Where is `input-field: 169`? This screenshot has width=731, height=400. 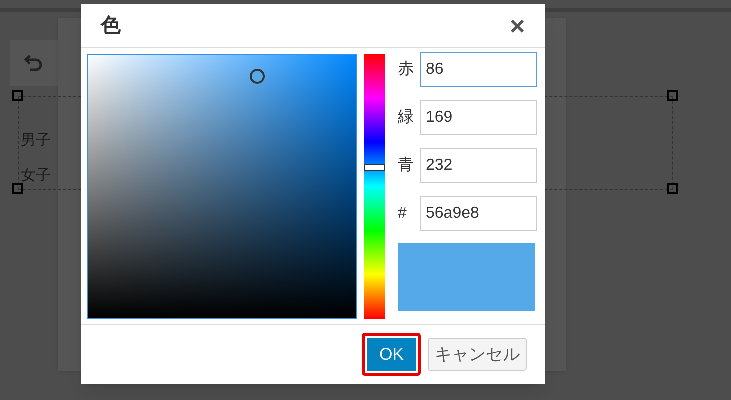 input-field: 169 is located at coordinates (478, 117).